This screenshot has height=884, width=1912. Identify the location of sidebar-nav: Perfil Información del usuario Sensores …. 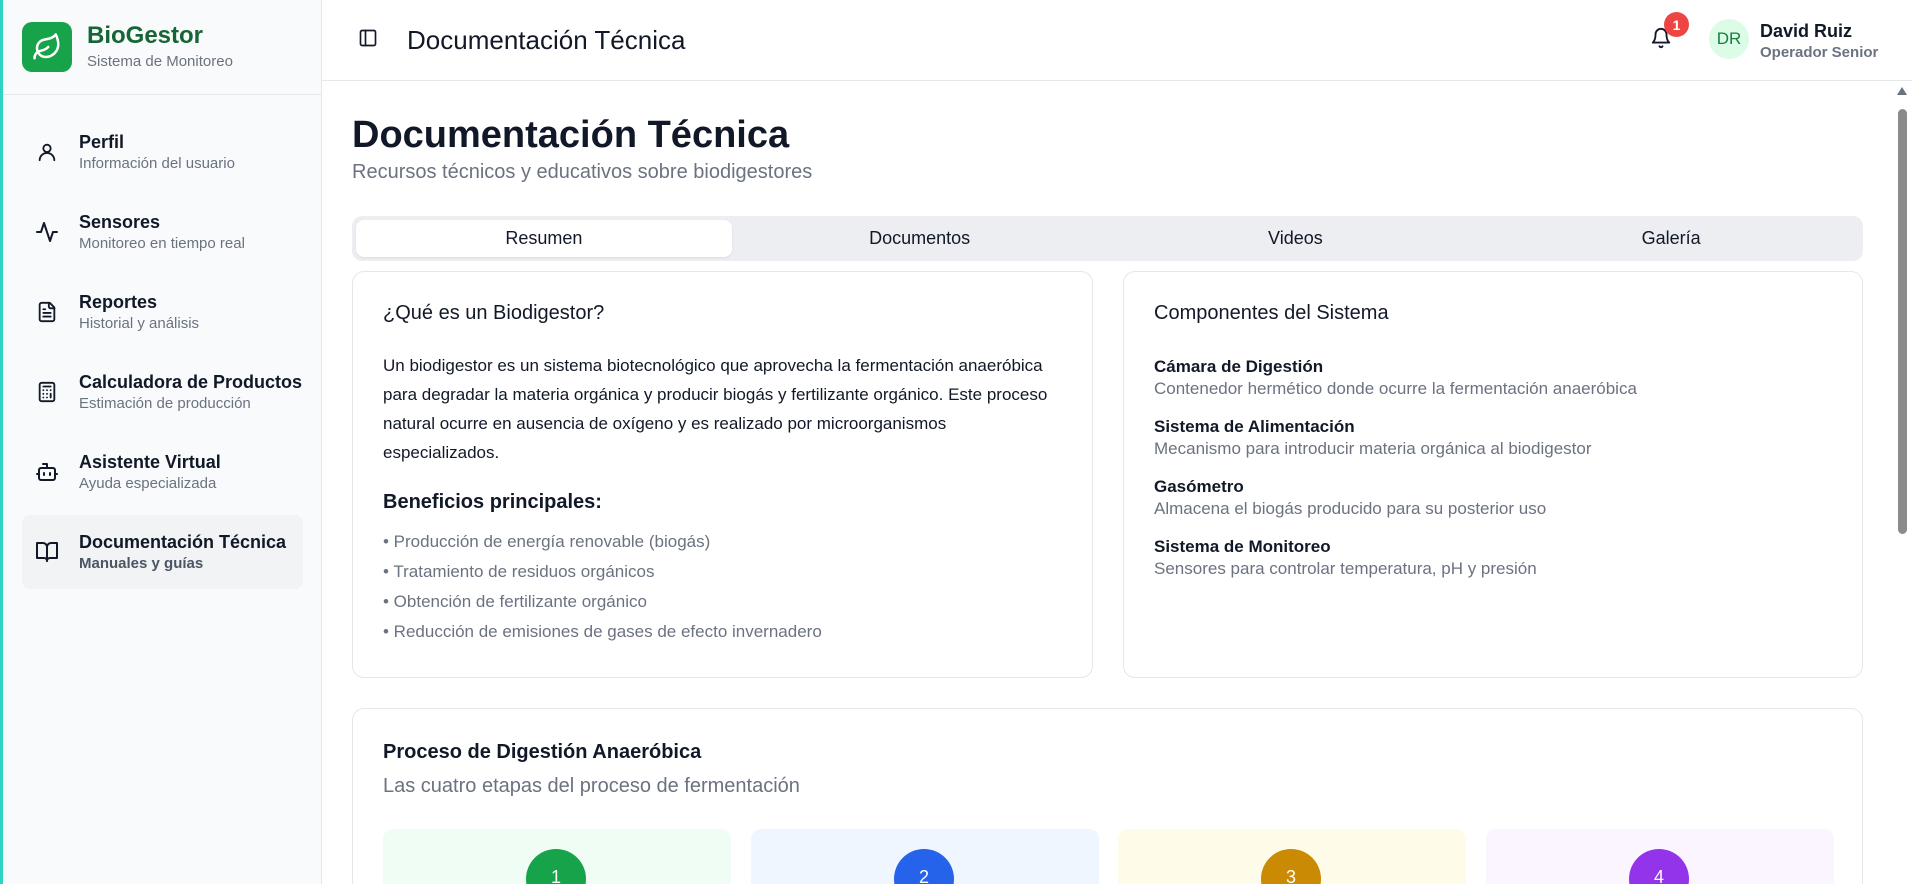
(162, 342).